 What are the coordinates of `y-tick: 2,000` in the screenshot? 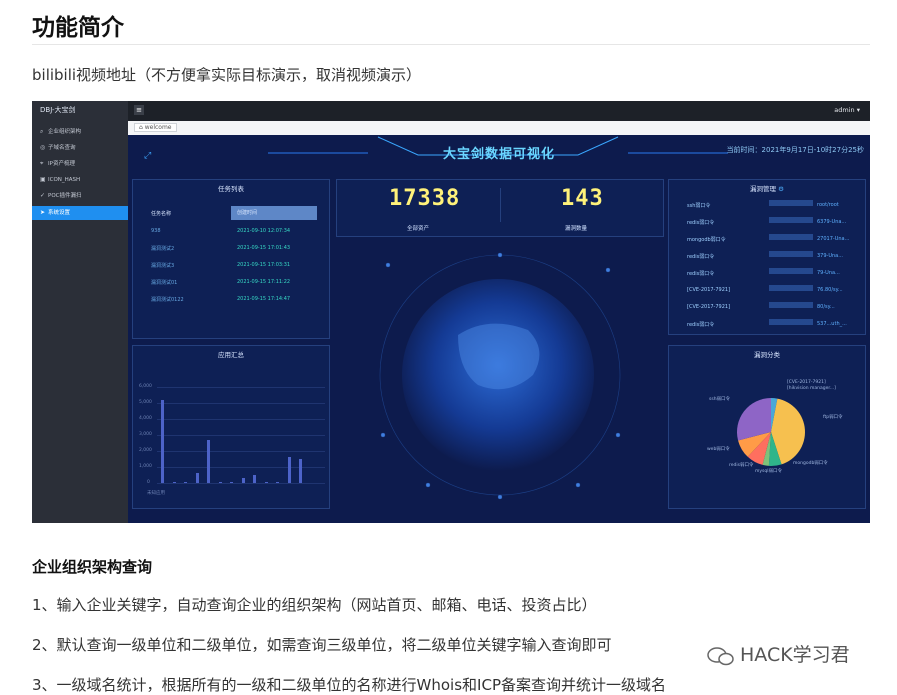 It's located at (145, 450).